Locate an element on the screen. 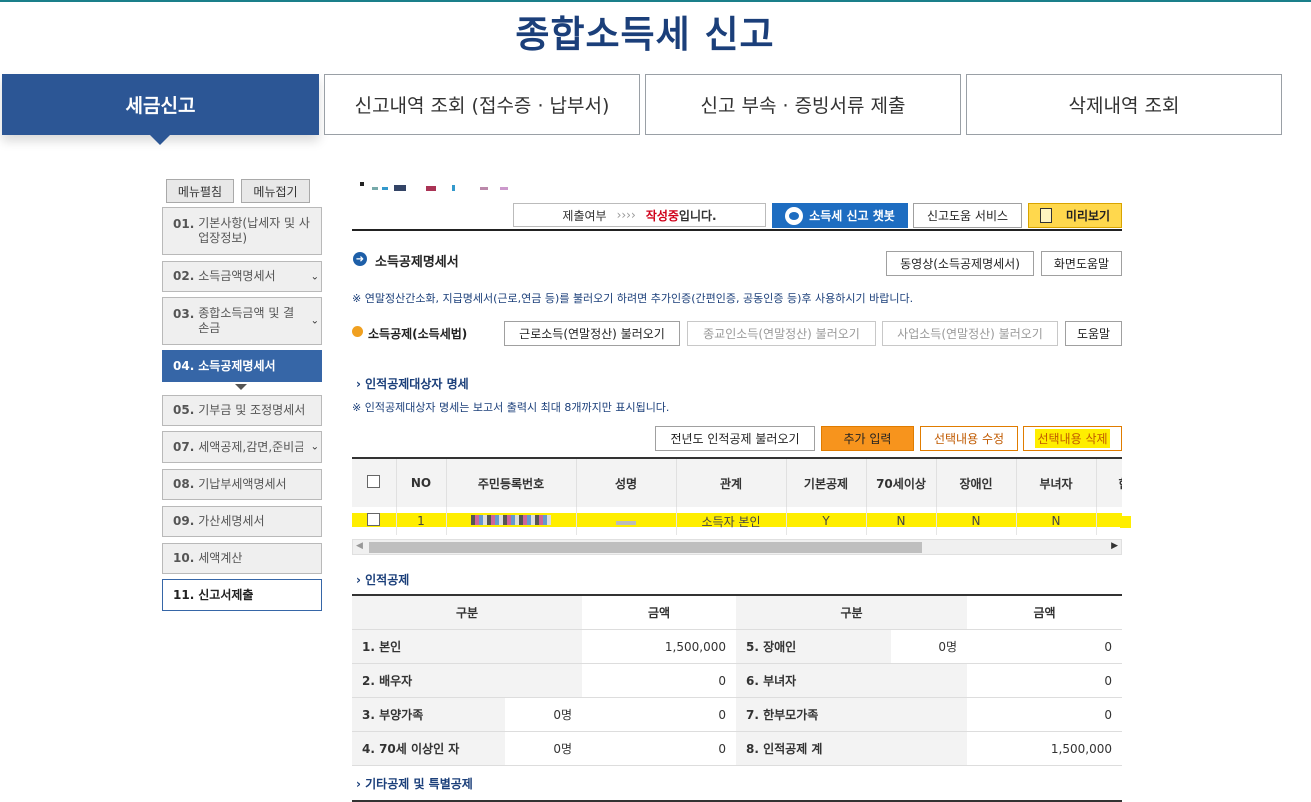 This screenshot has height=802, width=1311. redacted-user-info is located at coordinates (435, 187).